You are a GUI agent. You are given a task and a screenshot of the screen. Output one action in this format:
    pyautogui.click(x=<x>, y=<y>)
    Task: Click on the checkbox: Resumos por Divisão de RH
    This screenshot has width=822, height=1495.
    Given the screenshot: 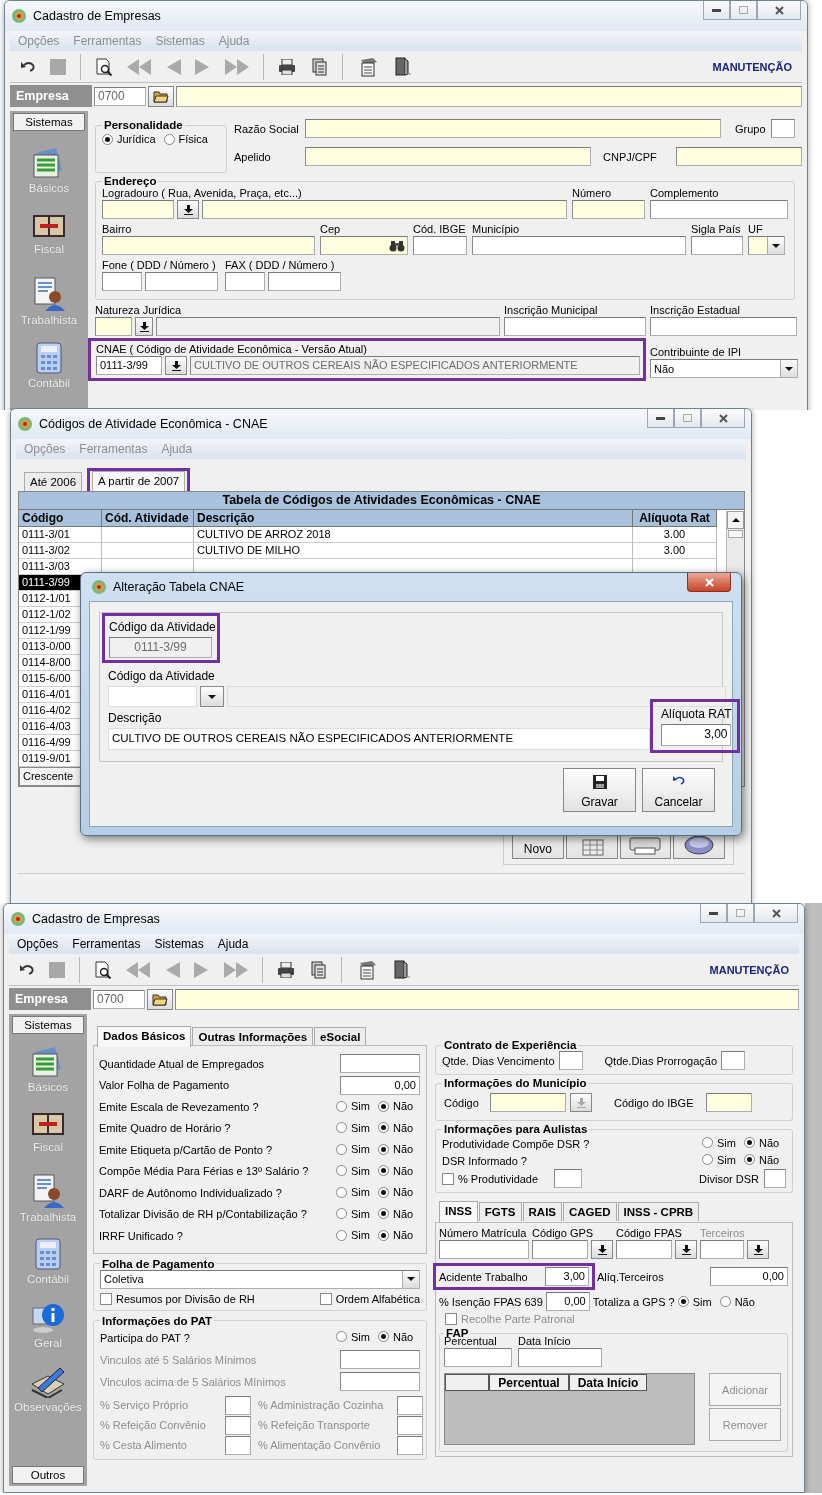 What is the action you would take?
    pyautogui.click(x=177, y=1298)
    